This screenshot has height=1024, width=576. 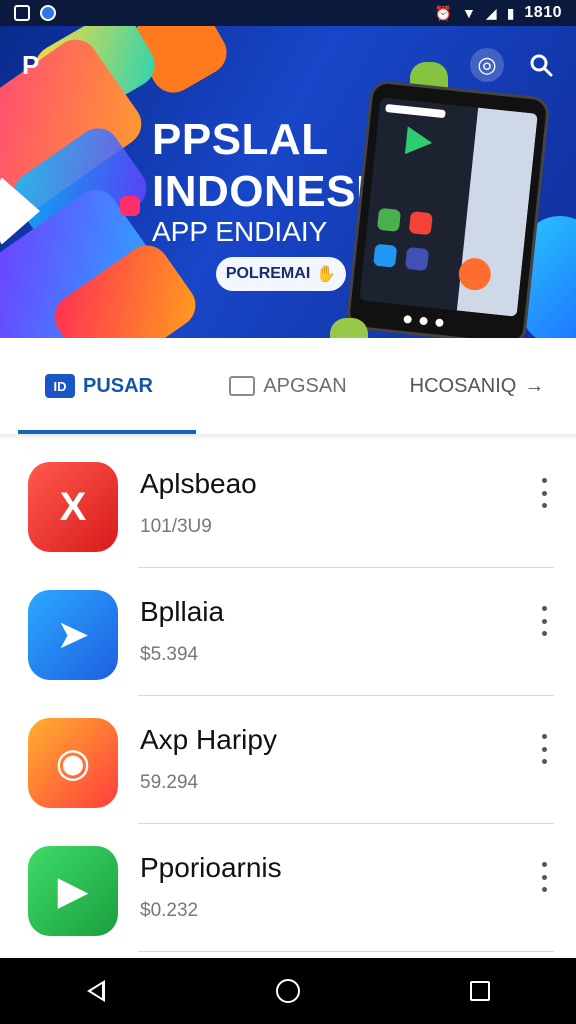 I want to click on recents-button, so click(x=480, y=991).